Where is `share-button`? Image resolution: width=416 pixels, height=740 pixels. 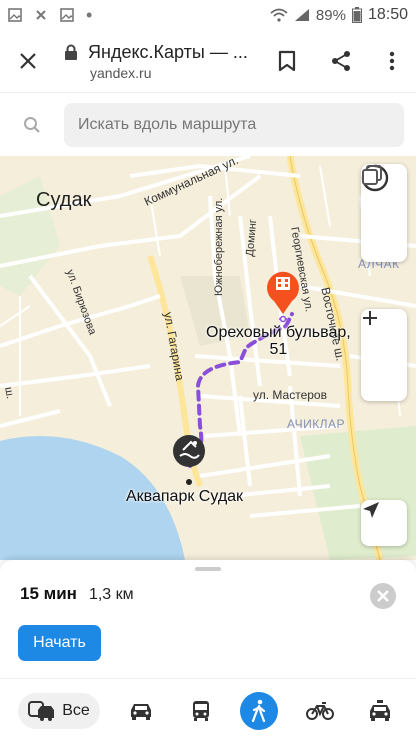 share-button is located at coordinates (341, 61).